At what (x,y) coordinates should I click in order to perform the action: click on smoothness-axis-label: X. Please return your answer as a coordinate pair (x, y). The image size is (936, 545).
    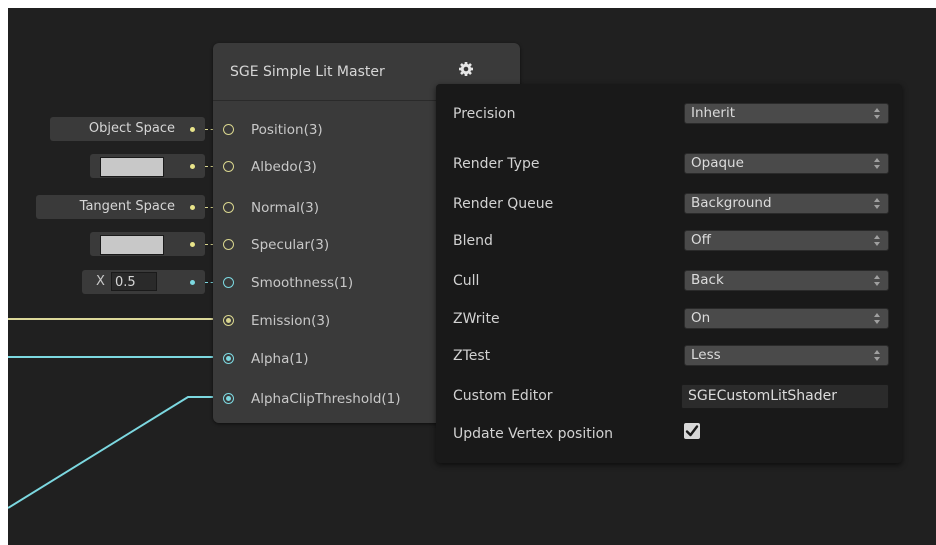
    Looking at the image, I should click on (100, 281).